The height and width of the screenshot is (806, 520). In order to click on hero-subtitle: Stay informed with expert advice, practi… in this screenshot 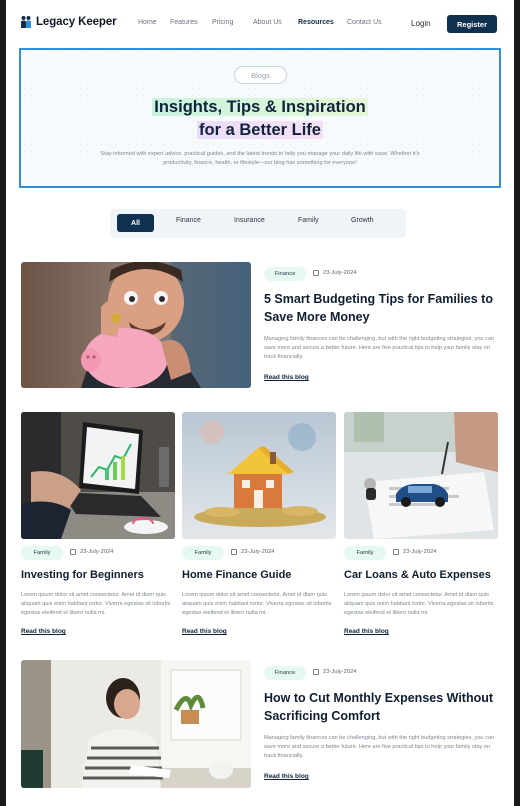, I will do `click(260, 158)`.